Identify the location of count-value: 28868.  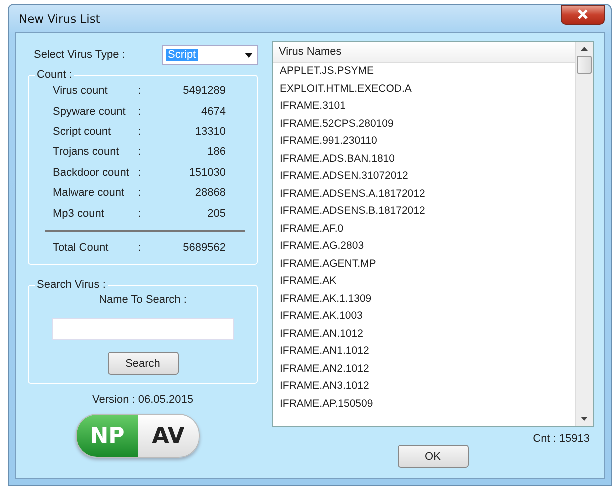
(210, 193).